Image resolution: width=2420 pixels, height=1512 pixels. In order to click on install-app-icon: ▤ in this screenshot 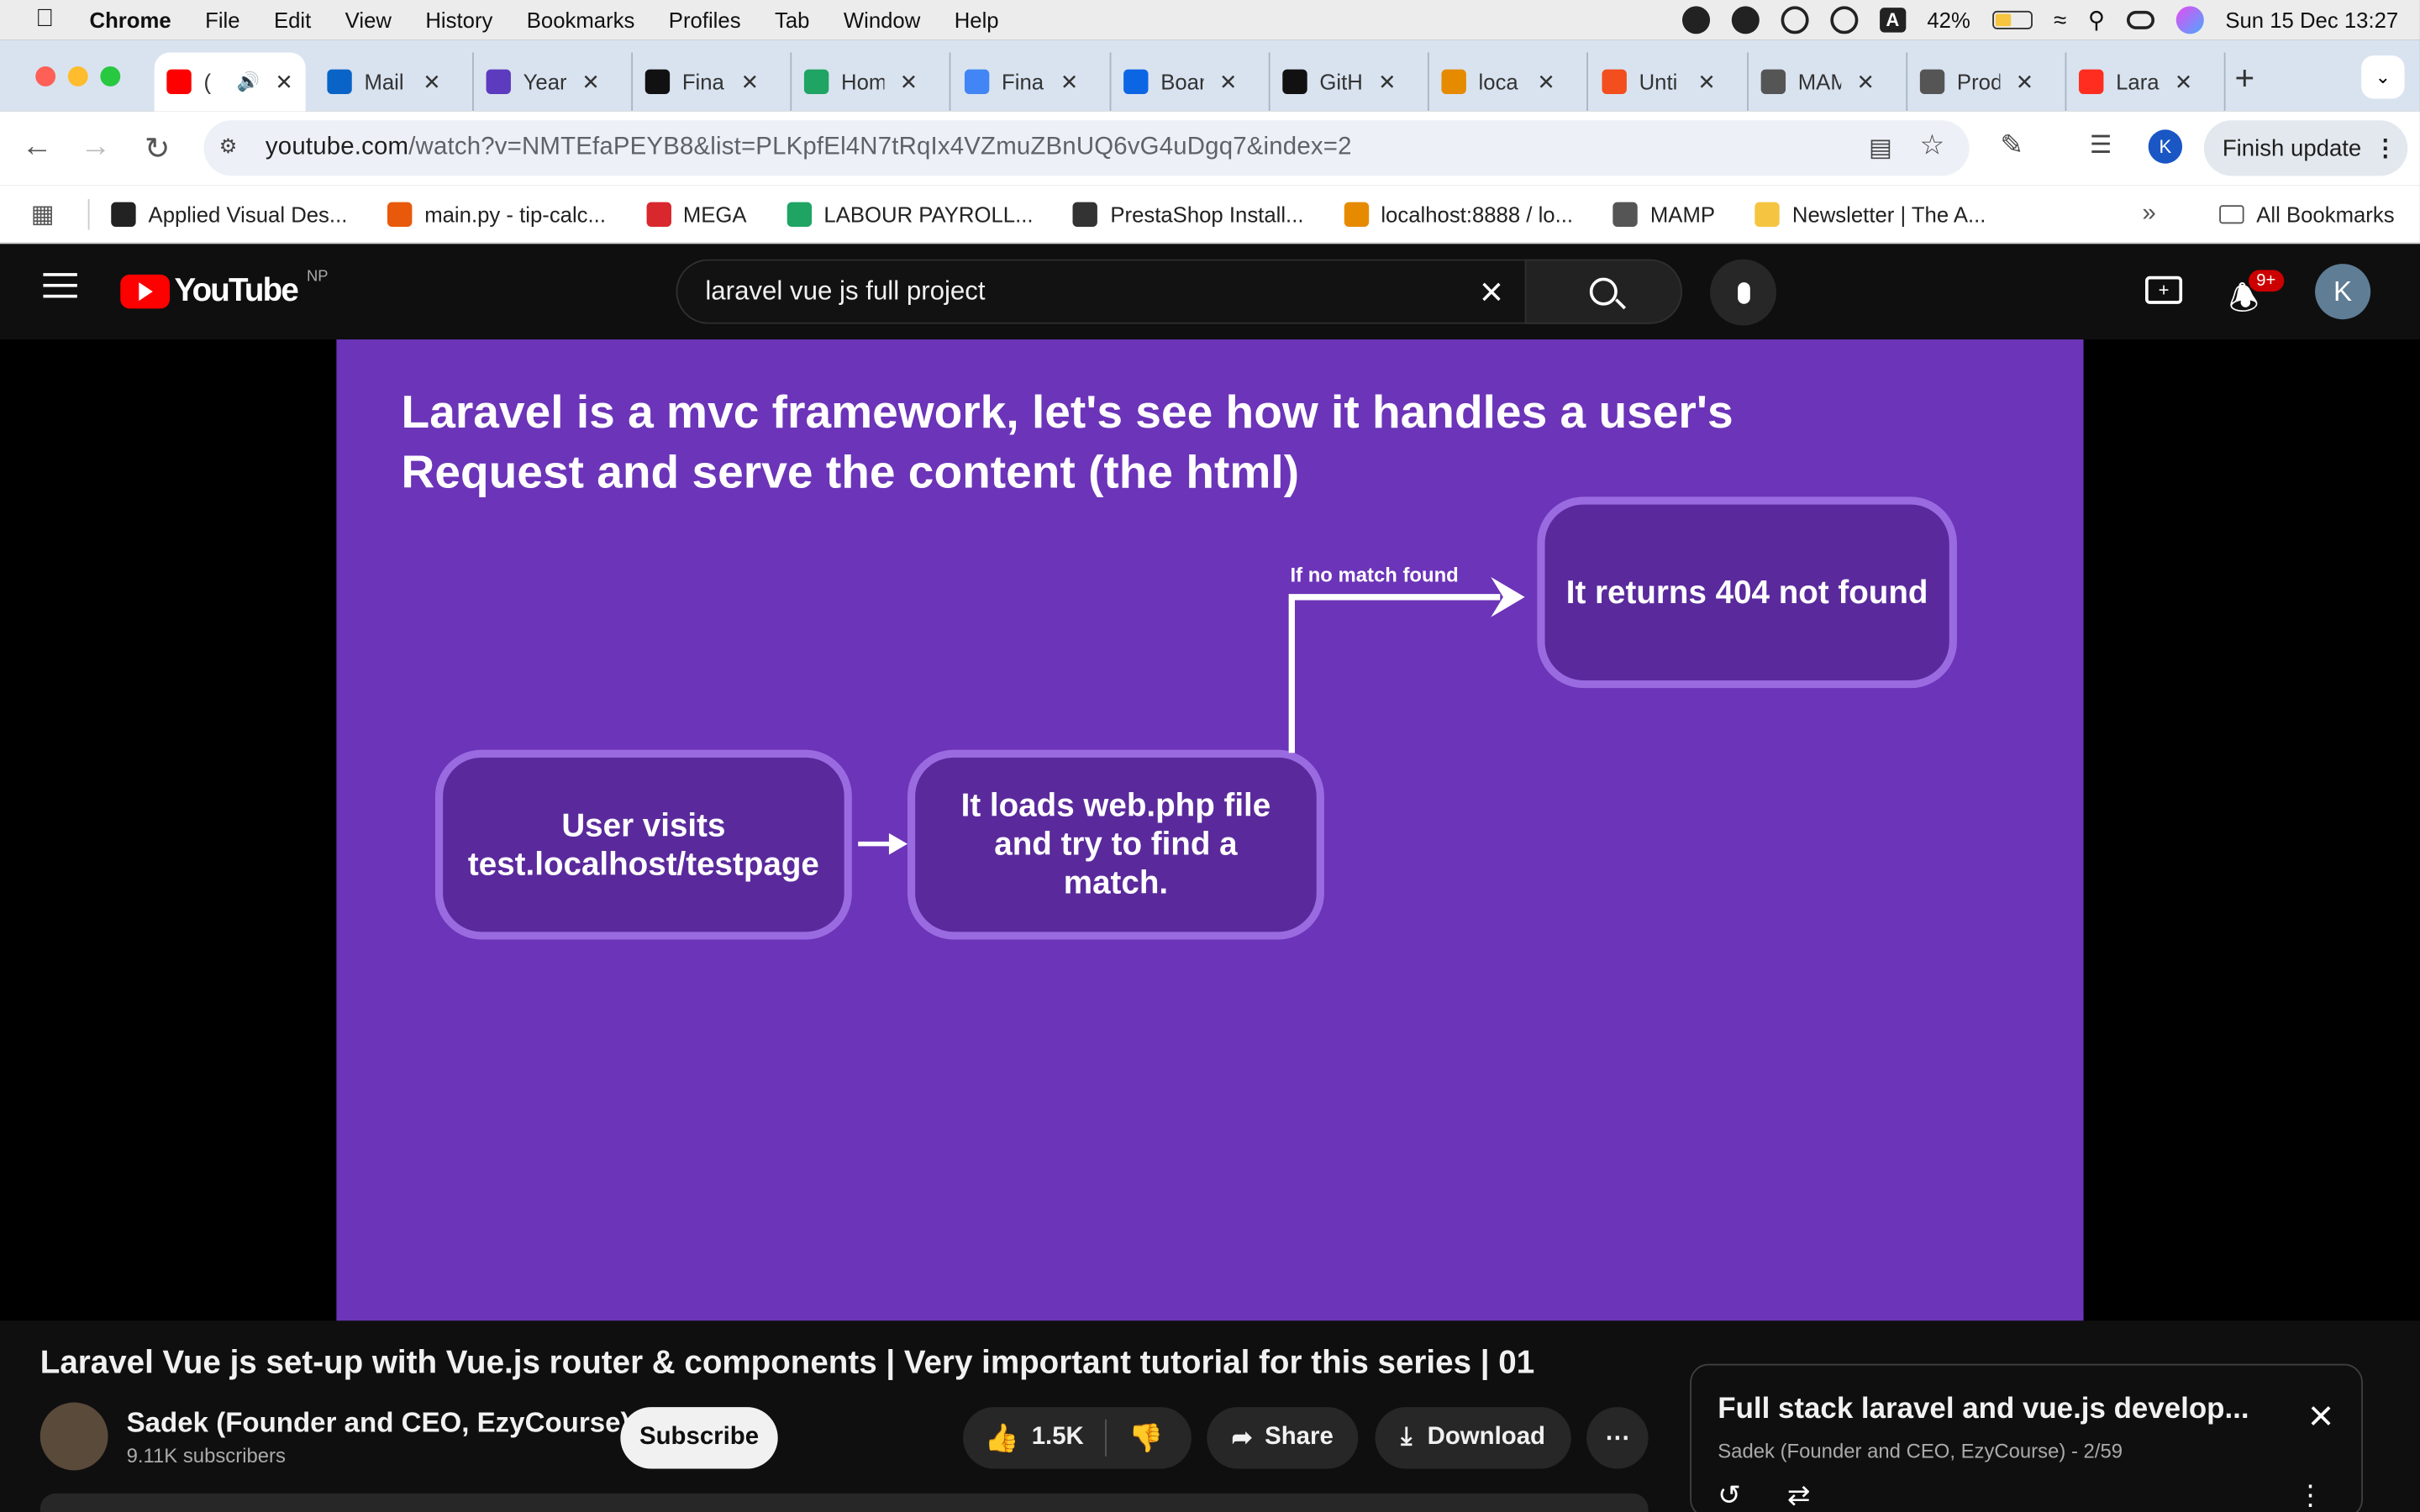, I will do `click(1880, 148)`.